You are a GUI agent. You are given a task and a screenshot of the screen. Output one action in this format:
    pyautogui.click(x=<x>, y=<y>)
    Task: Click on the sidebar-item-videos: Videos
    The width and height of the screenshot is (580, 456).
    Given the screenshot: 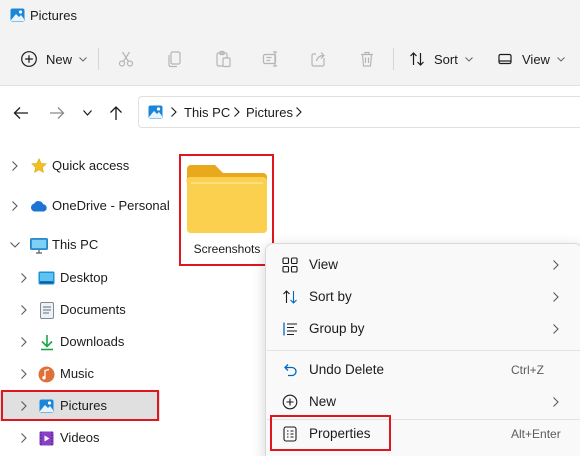 What is the action you would take?
    pyautogui.click(x=80, y=438)
    